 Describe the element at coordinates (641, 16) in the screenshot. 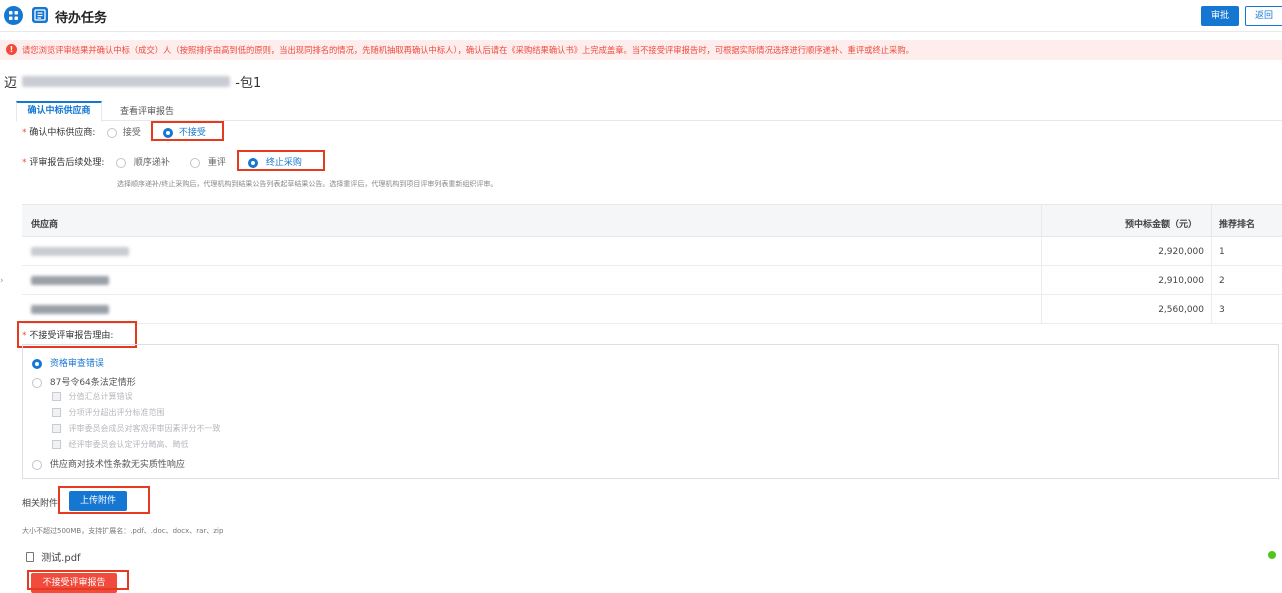

I see `header-bar: 待办任务 审批 返回` at that location.